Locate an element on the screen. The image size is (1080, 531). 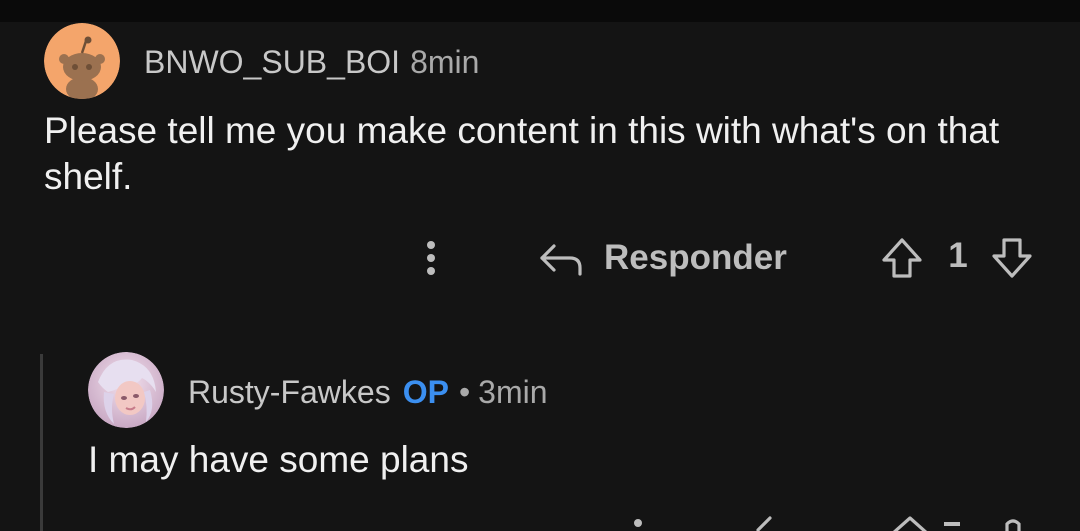
comment-1-header: BNWO_SUB_BOI 8min is located at coordinates (311, 62).